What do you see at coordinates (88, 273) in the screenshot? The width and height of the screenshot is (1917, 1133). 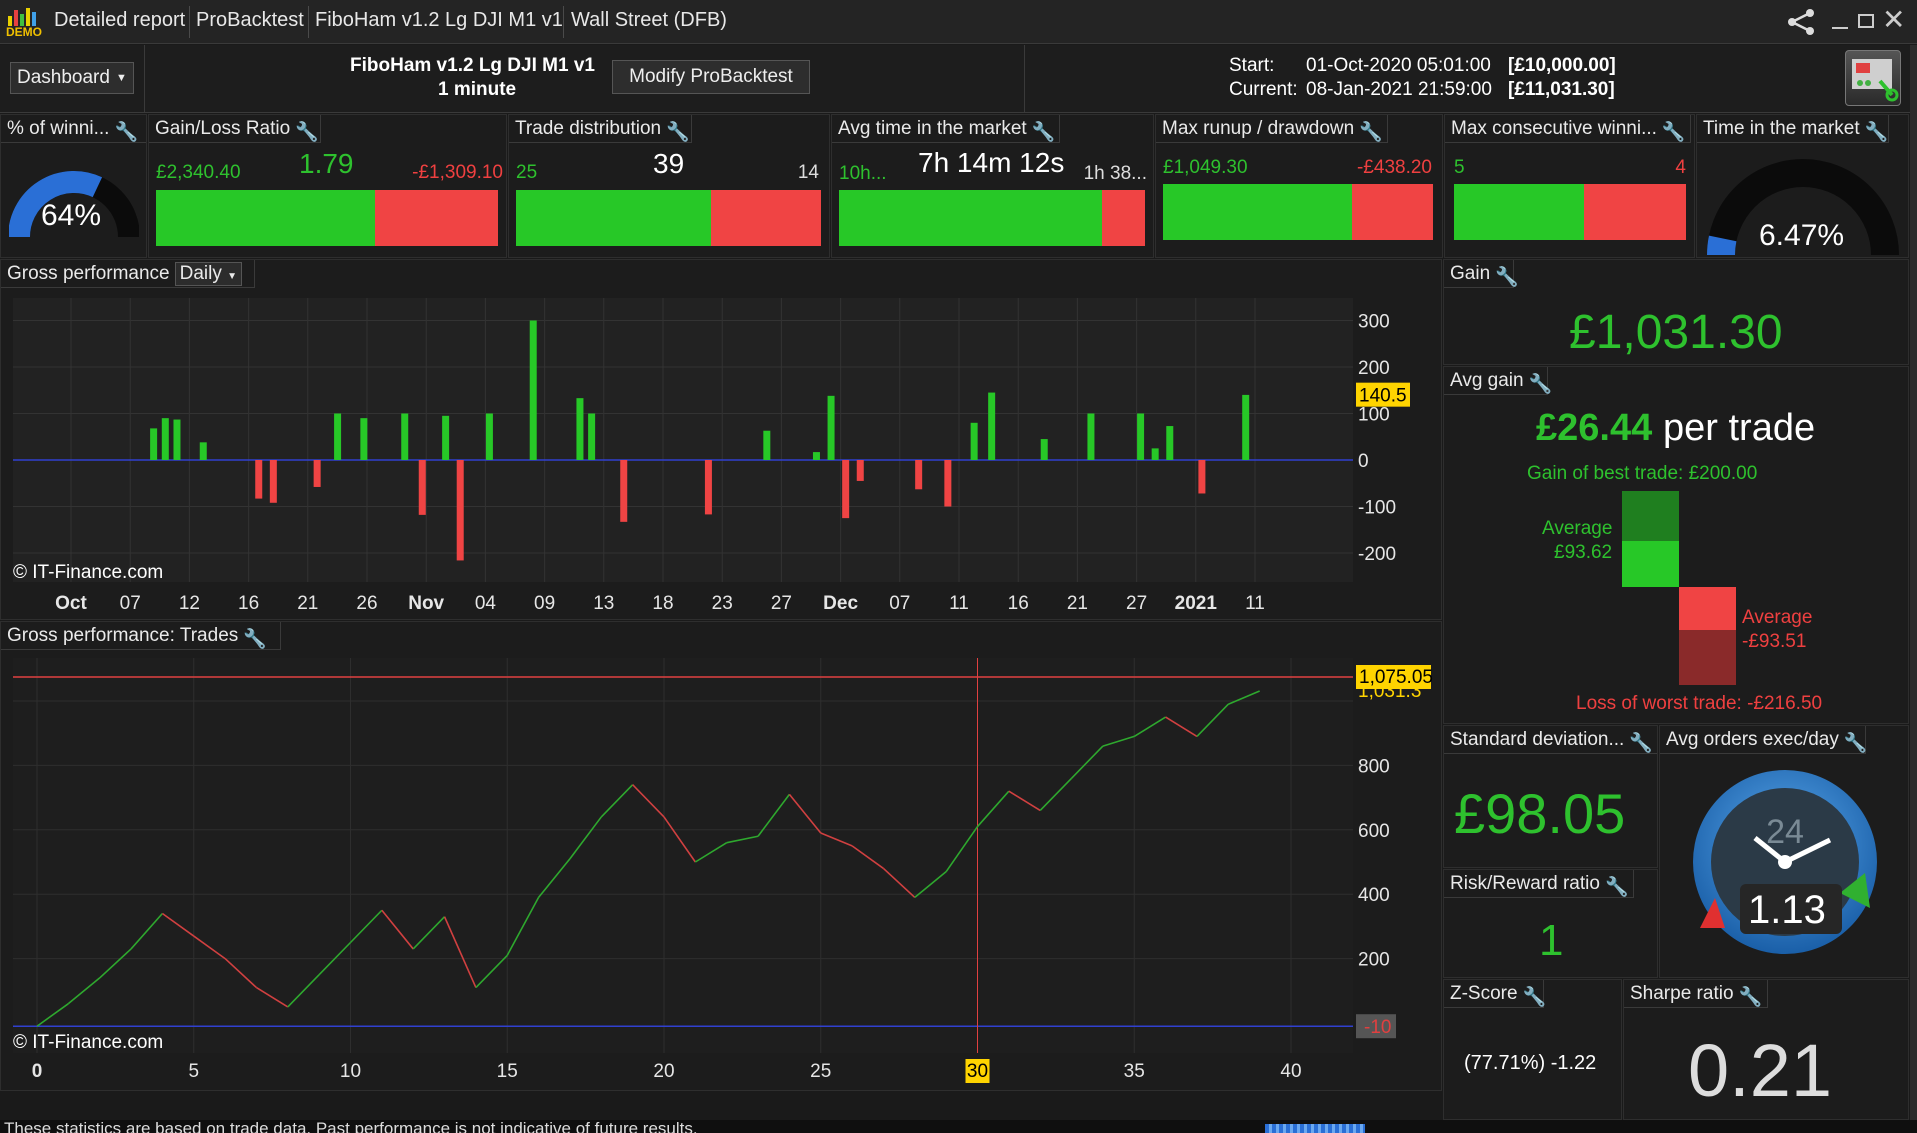 I see `daily-chart-title-text: Gross performance` at bounding box center [88, 273].